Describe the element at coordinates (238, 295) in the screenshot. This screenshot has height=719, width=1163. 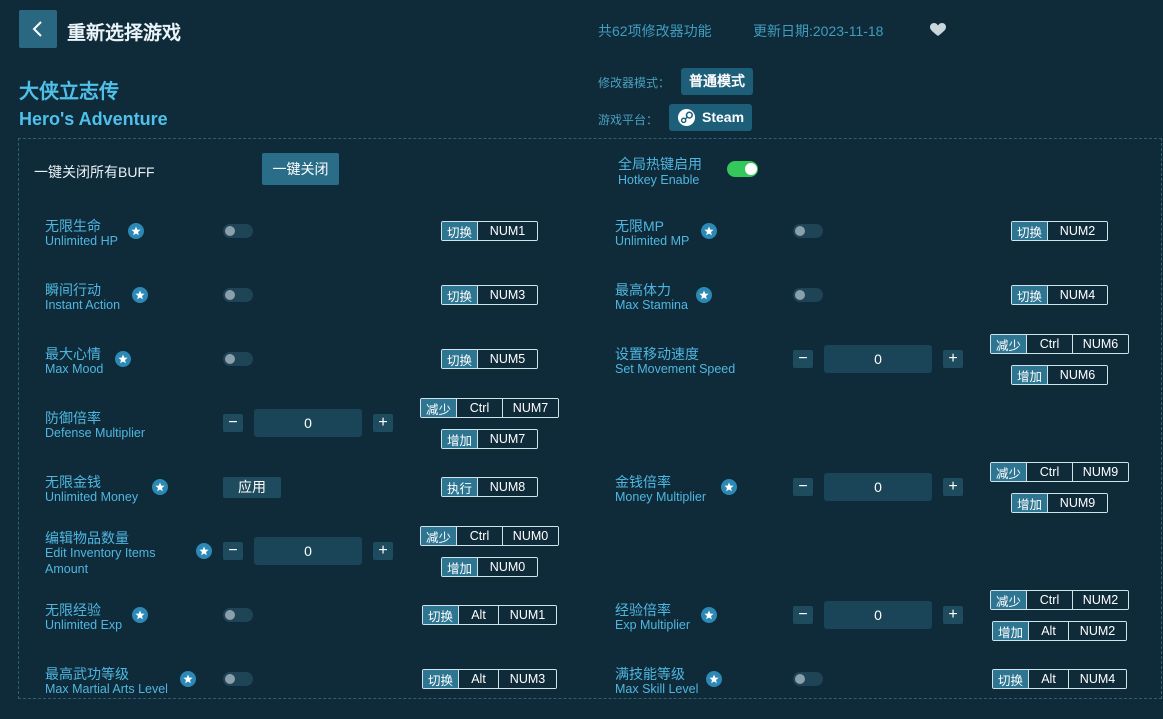
I see `instant-action-toggle` at that location.